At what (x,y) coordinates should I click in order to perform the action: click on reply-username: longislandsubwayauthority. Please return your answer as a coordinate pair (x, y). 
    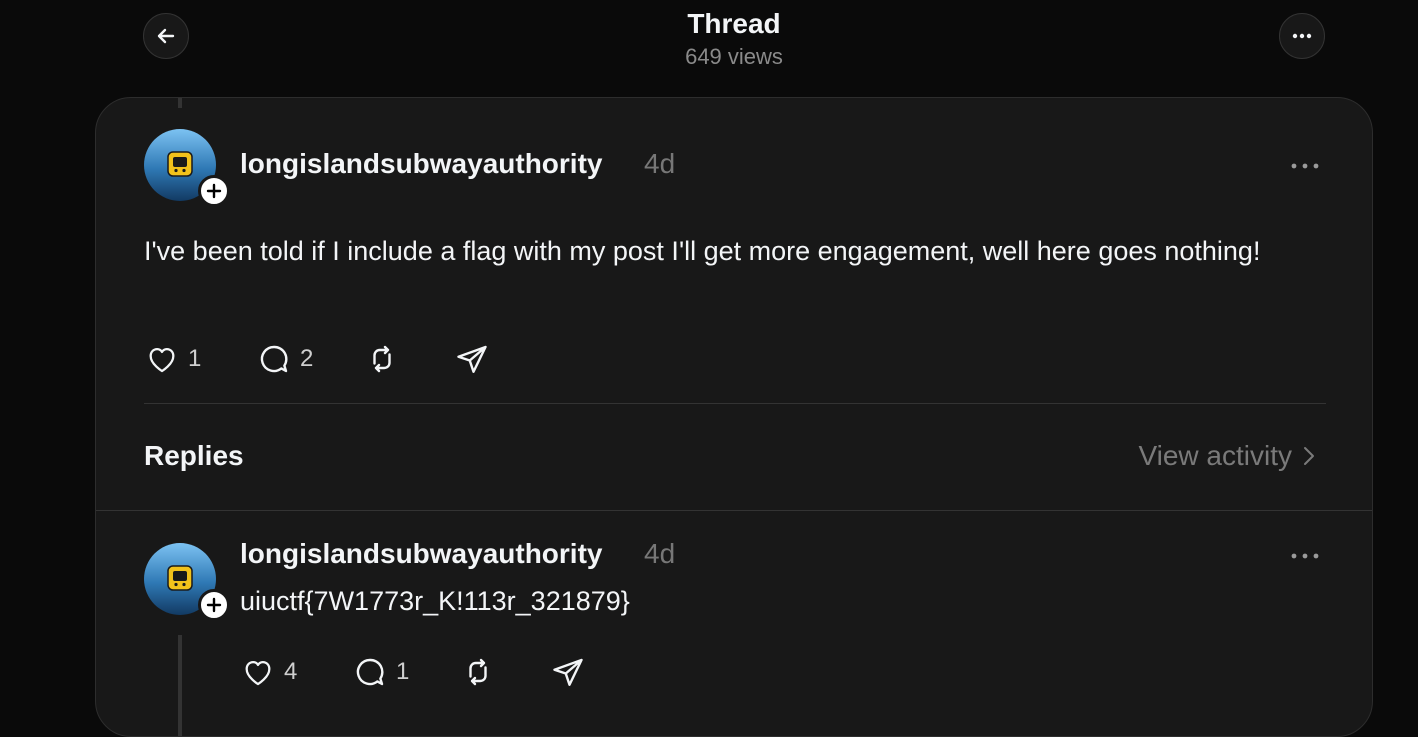
    Looking at the image, I should click on (421, 554).